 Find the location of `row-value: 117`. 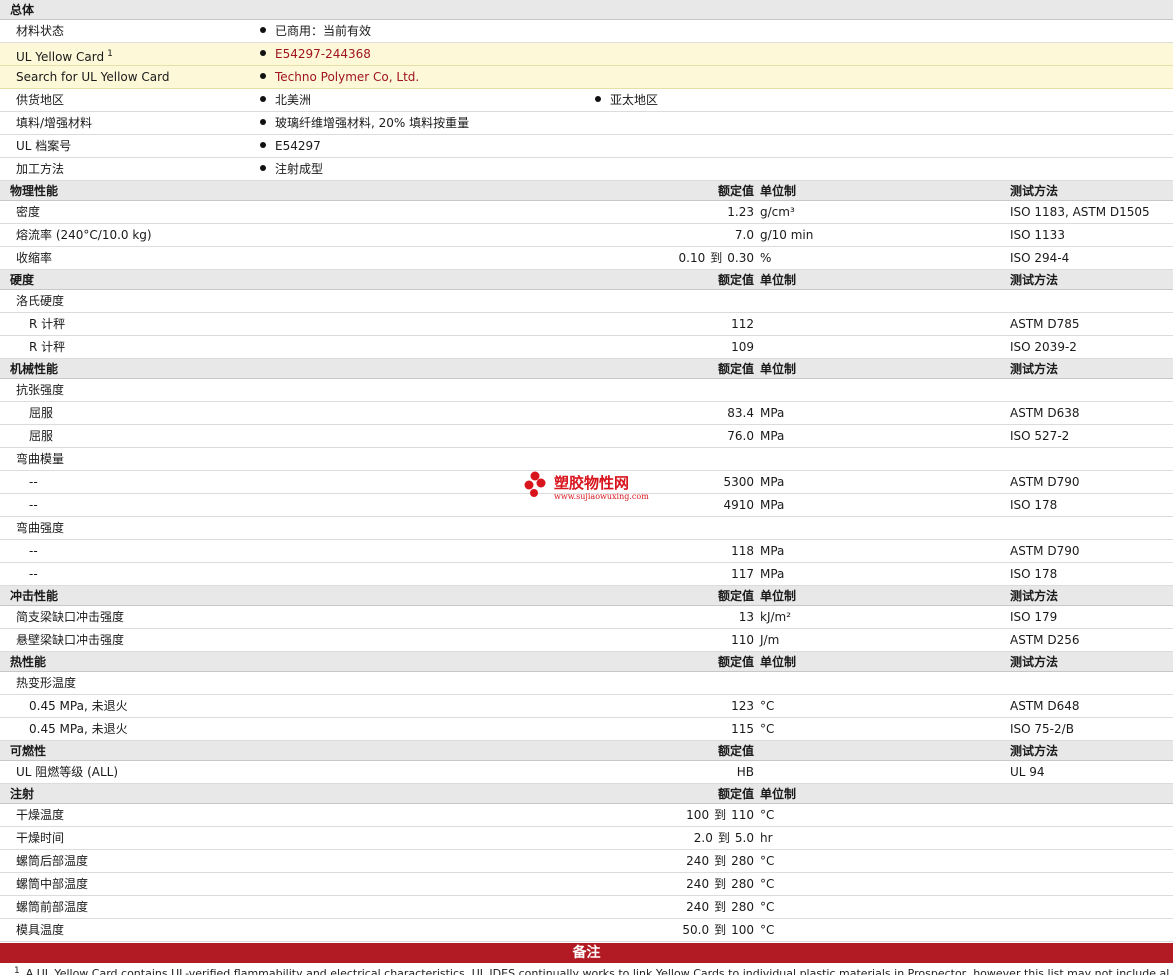

row-value: 117 is located at coordinates (742, 574).